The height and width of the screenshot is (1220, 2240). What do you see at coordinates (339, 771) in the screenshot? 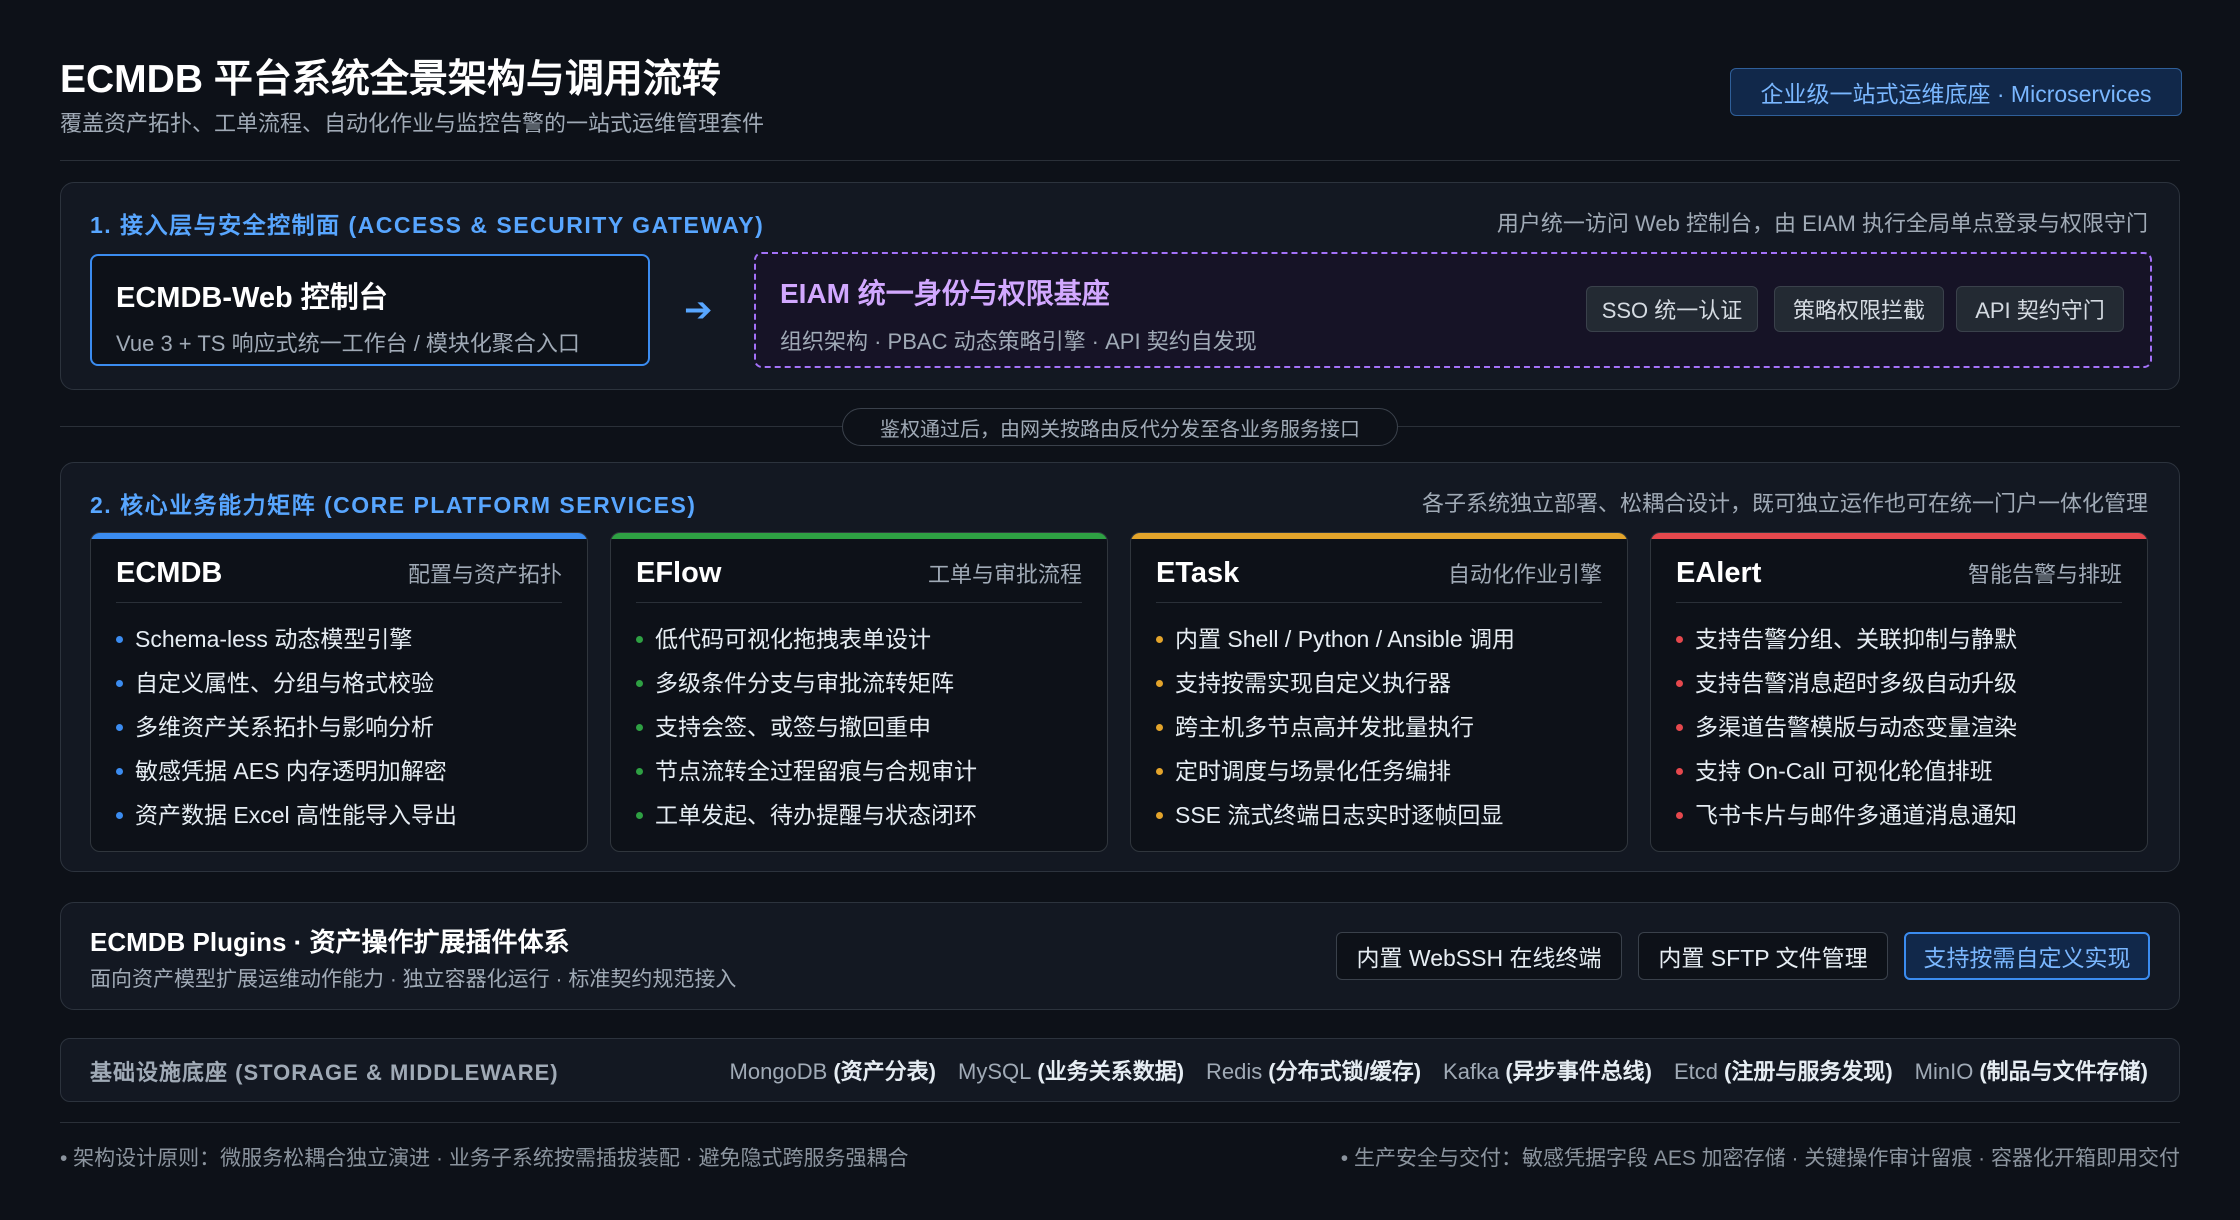
I see `list-item: 敏感凭据 AES 内存透明加解密` at bounding box center [339, 771].